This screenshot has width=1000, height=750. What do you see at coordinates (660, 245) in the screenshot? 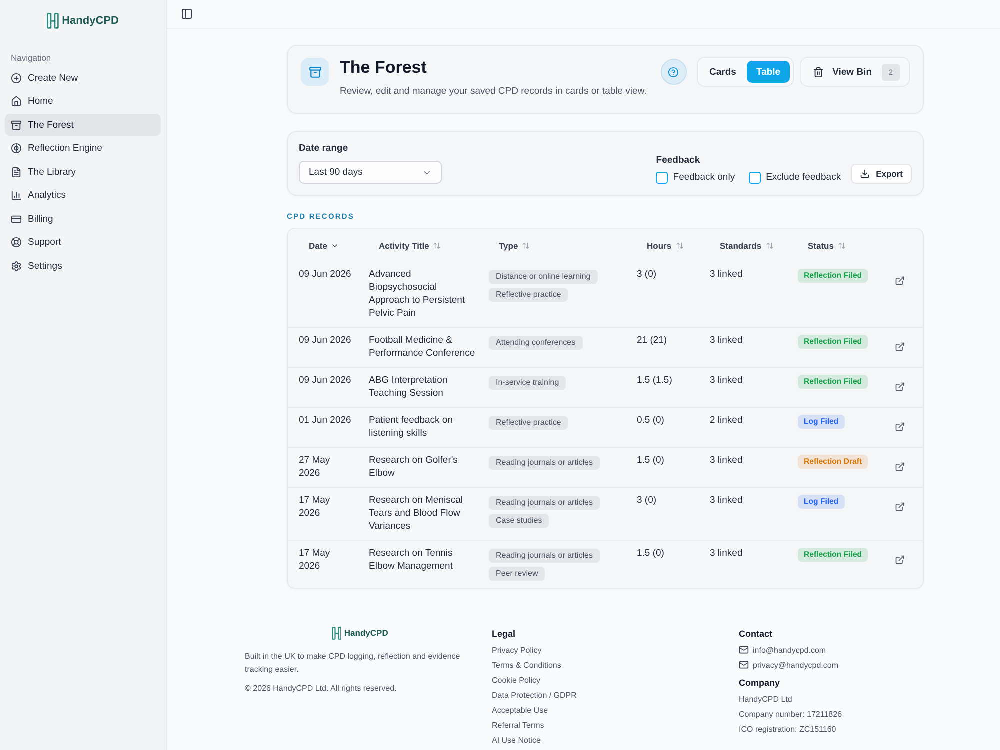
I see `column-header: Hours` at bounding box center [660, 245].